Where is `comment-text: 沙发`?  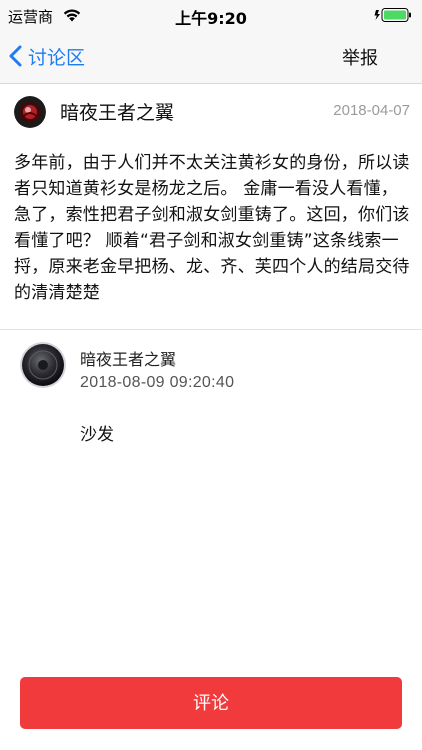
comment-text: 沙发 is located at coordinates (97, 435).